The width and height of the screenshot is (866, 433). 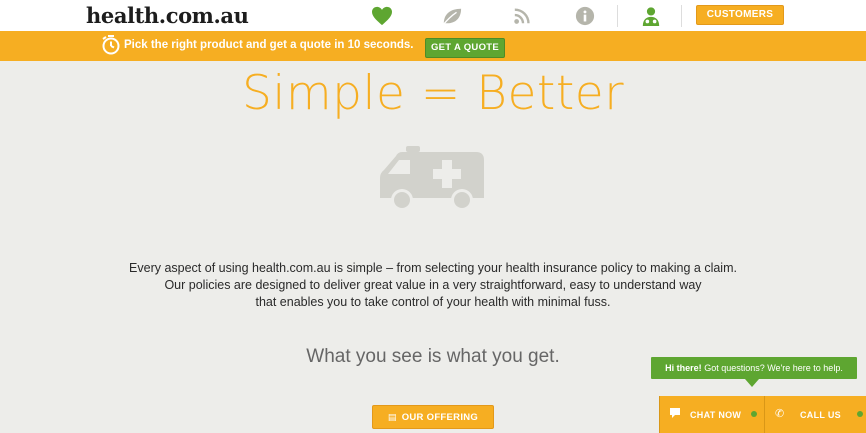 What do you see at coordinates (111, 45) in the screenshot?
I see `stopwatch-icon` at bounding box center [111, 45].